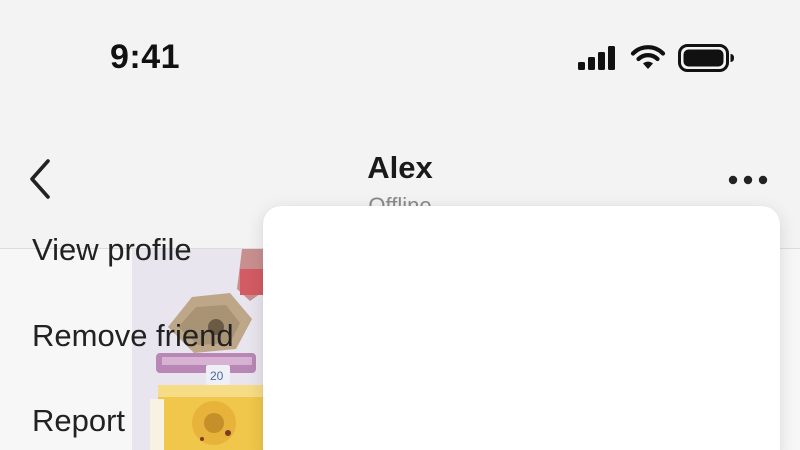 The height and width of the screenshot is (450, 800). What do you see at coordinates (78, 421) in the screenshot?
I see `menu-item-report: Report` at bounding box center [78, 421].